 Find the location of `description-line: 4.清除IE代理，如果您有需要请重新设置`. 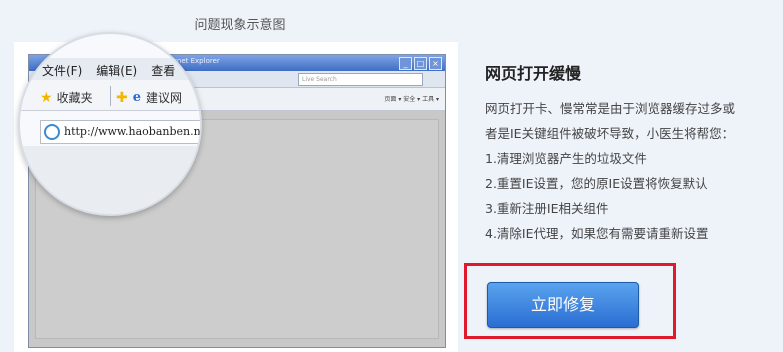

description-line: 4.清除IE代理，如果您有需要请重新设置 is located at coordinates (597, 233).